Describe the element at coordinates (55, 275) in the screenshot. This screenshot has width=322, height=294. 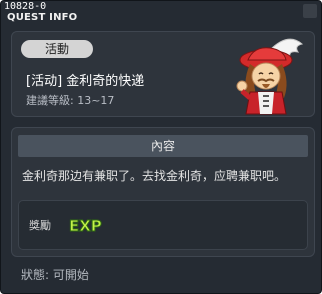
I see `quest-status: 狀態: 可開始` at that location.